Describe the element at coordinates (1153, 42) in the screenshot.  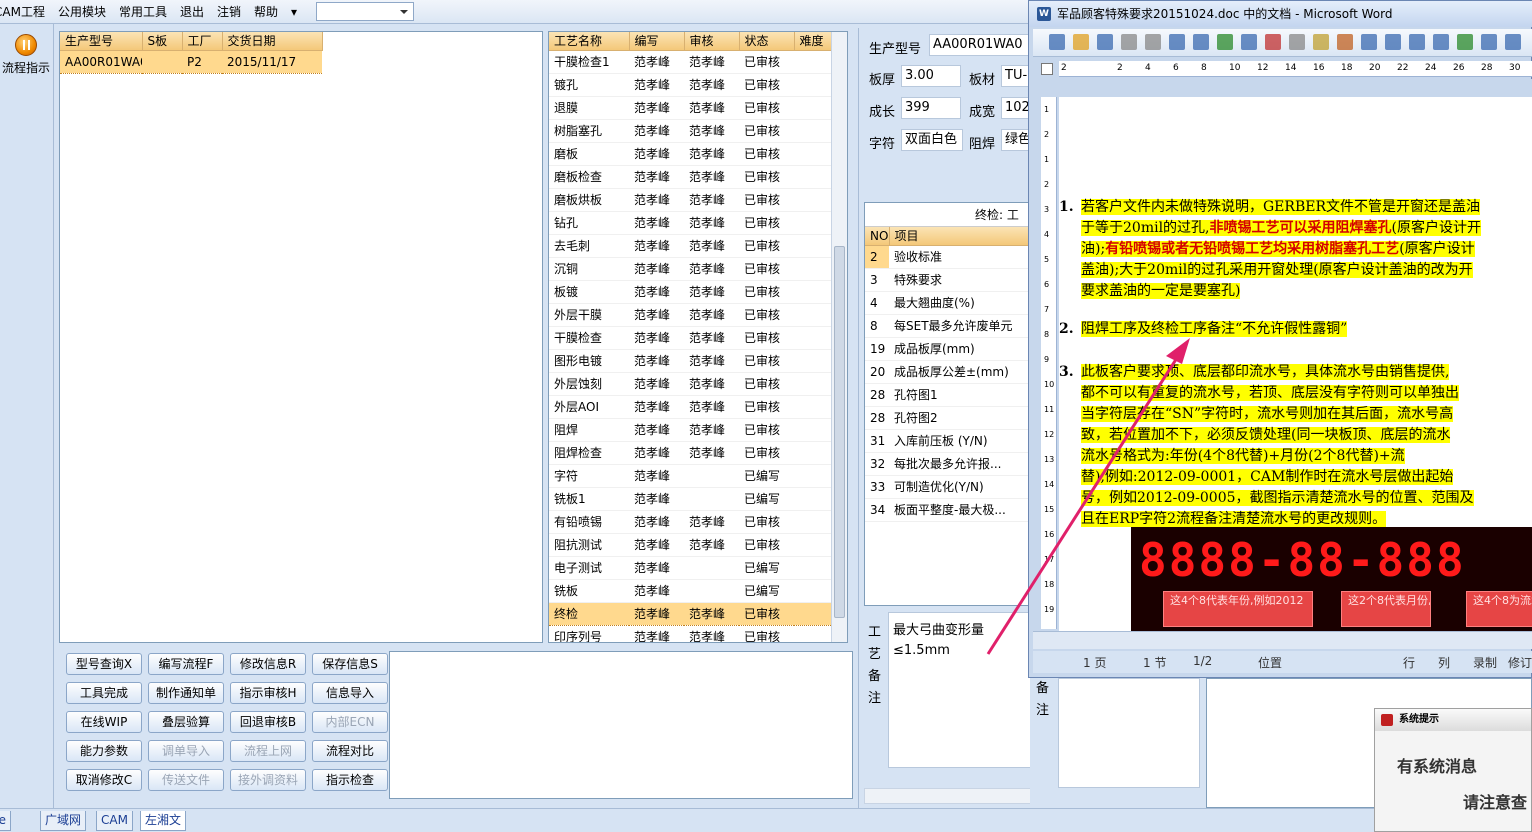
I see `email-icon` at that location.